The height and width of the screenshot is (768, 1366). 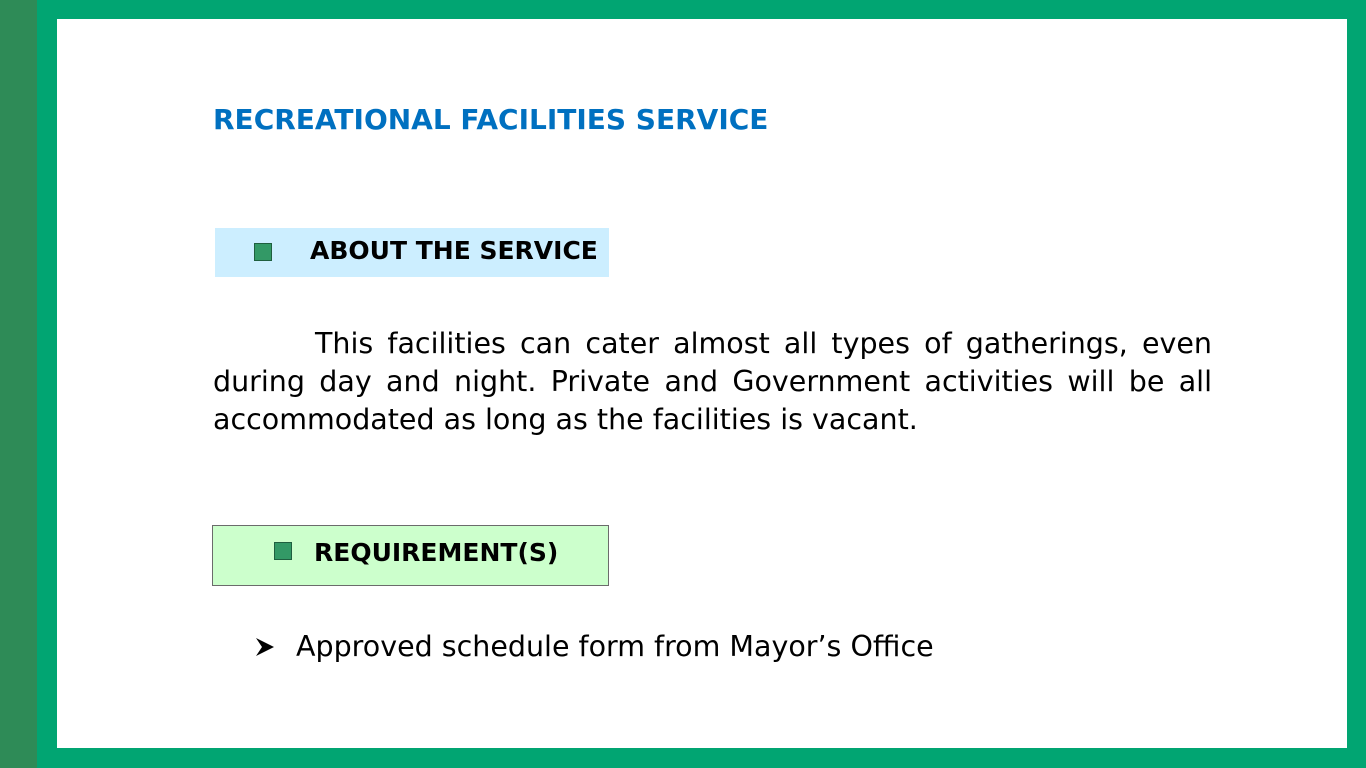 I want to click on about-section-header: ABOUT THE SERVICE, so click(x=412, y=252).